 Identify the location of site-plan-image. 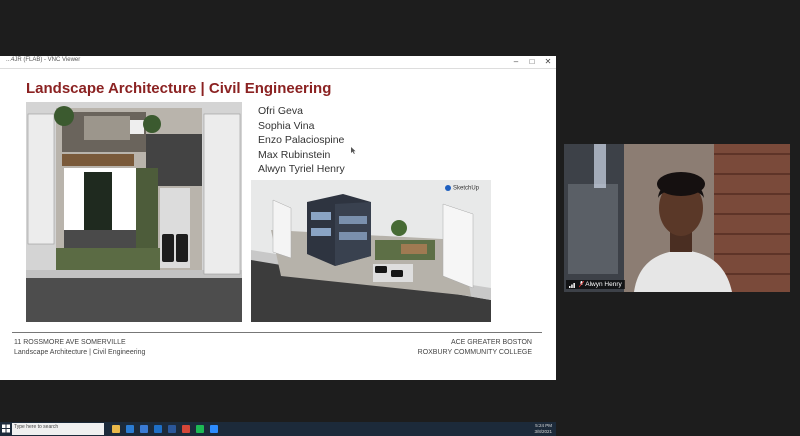
(134, 212).